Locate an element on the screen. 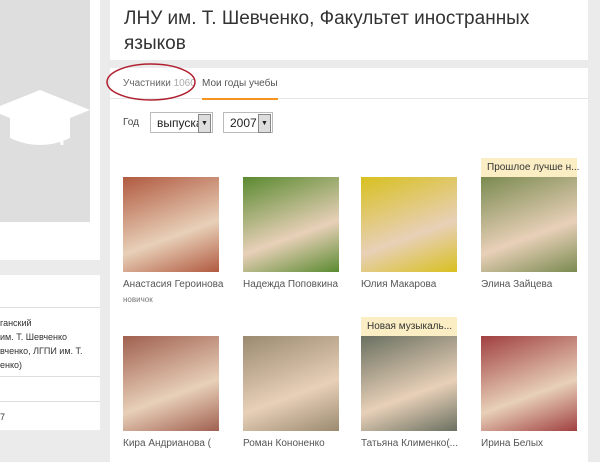 This screenshot has height=462, width=600. member-name: Юлия Макарова is located at coordinates (416, 284).